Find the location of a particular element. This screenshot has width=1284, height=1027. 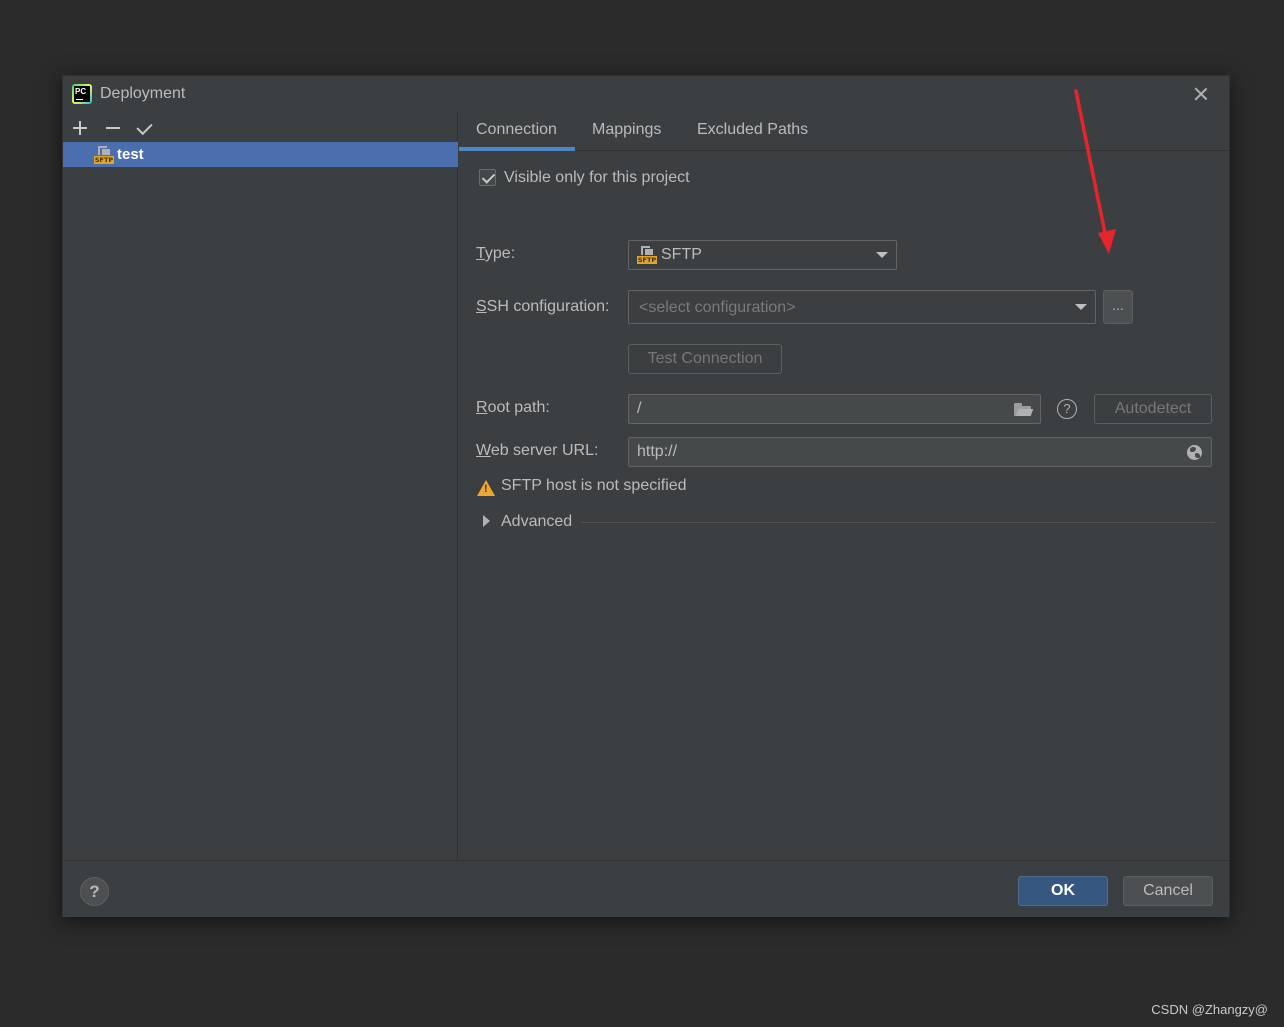

advanced-divider is located at coordinates (898, 522).